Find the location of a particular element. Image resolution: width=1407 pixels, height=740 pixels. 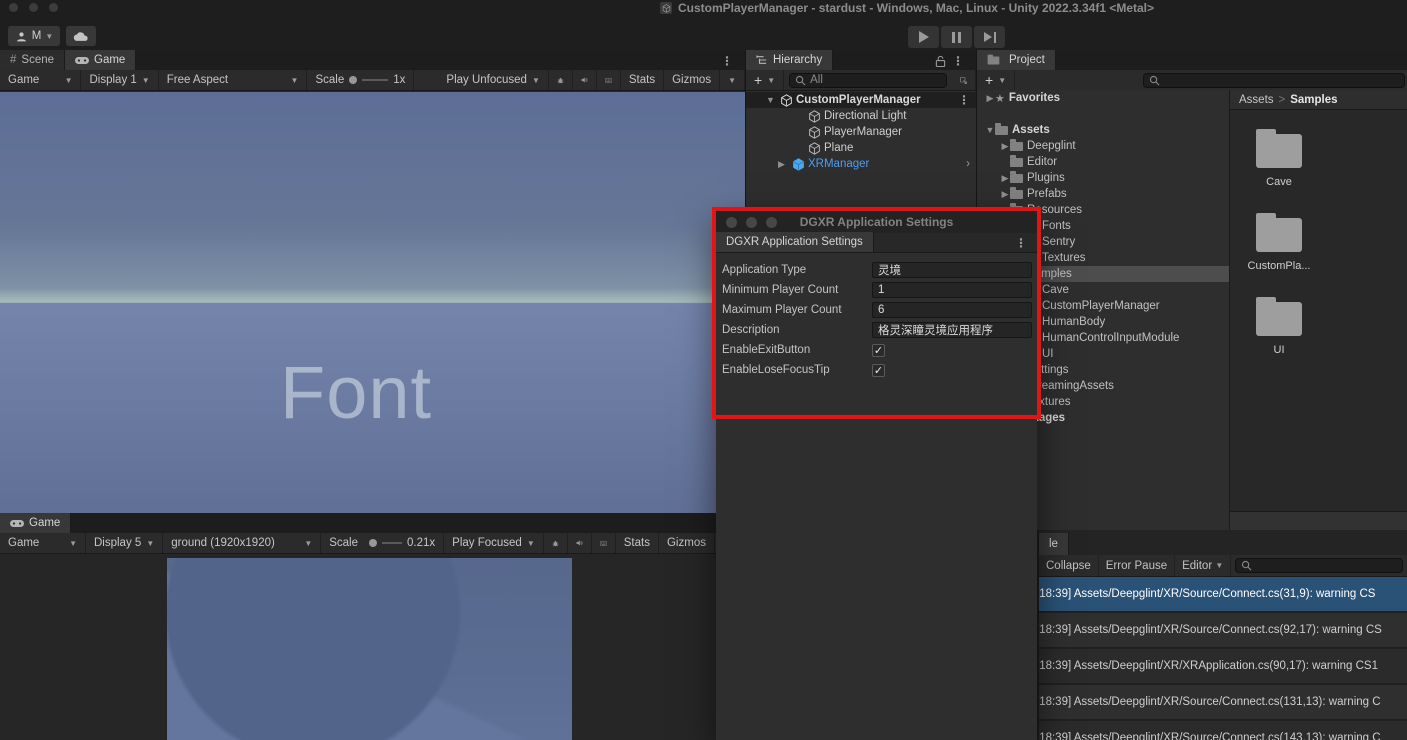

cloud-services-button is located at coordinates (81, 36).